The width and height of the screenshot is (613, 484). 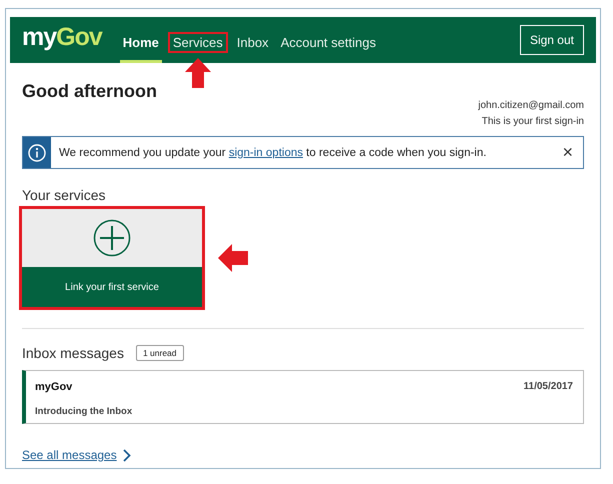 I want to click on unread-badge: 1 unread, so click(x=160, y=353).